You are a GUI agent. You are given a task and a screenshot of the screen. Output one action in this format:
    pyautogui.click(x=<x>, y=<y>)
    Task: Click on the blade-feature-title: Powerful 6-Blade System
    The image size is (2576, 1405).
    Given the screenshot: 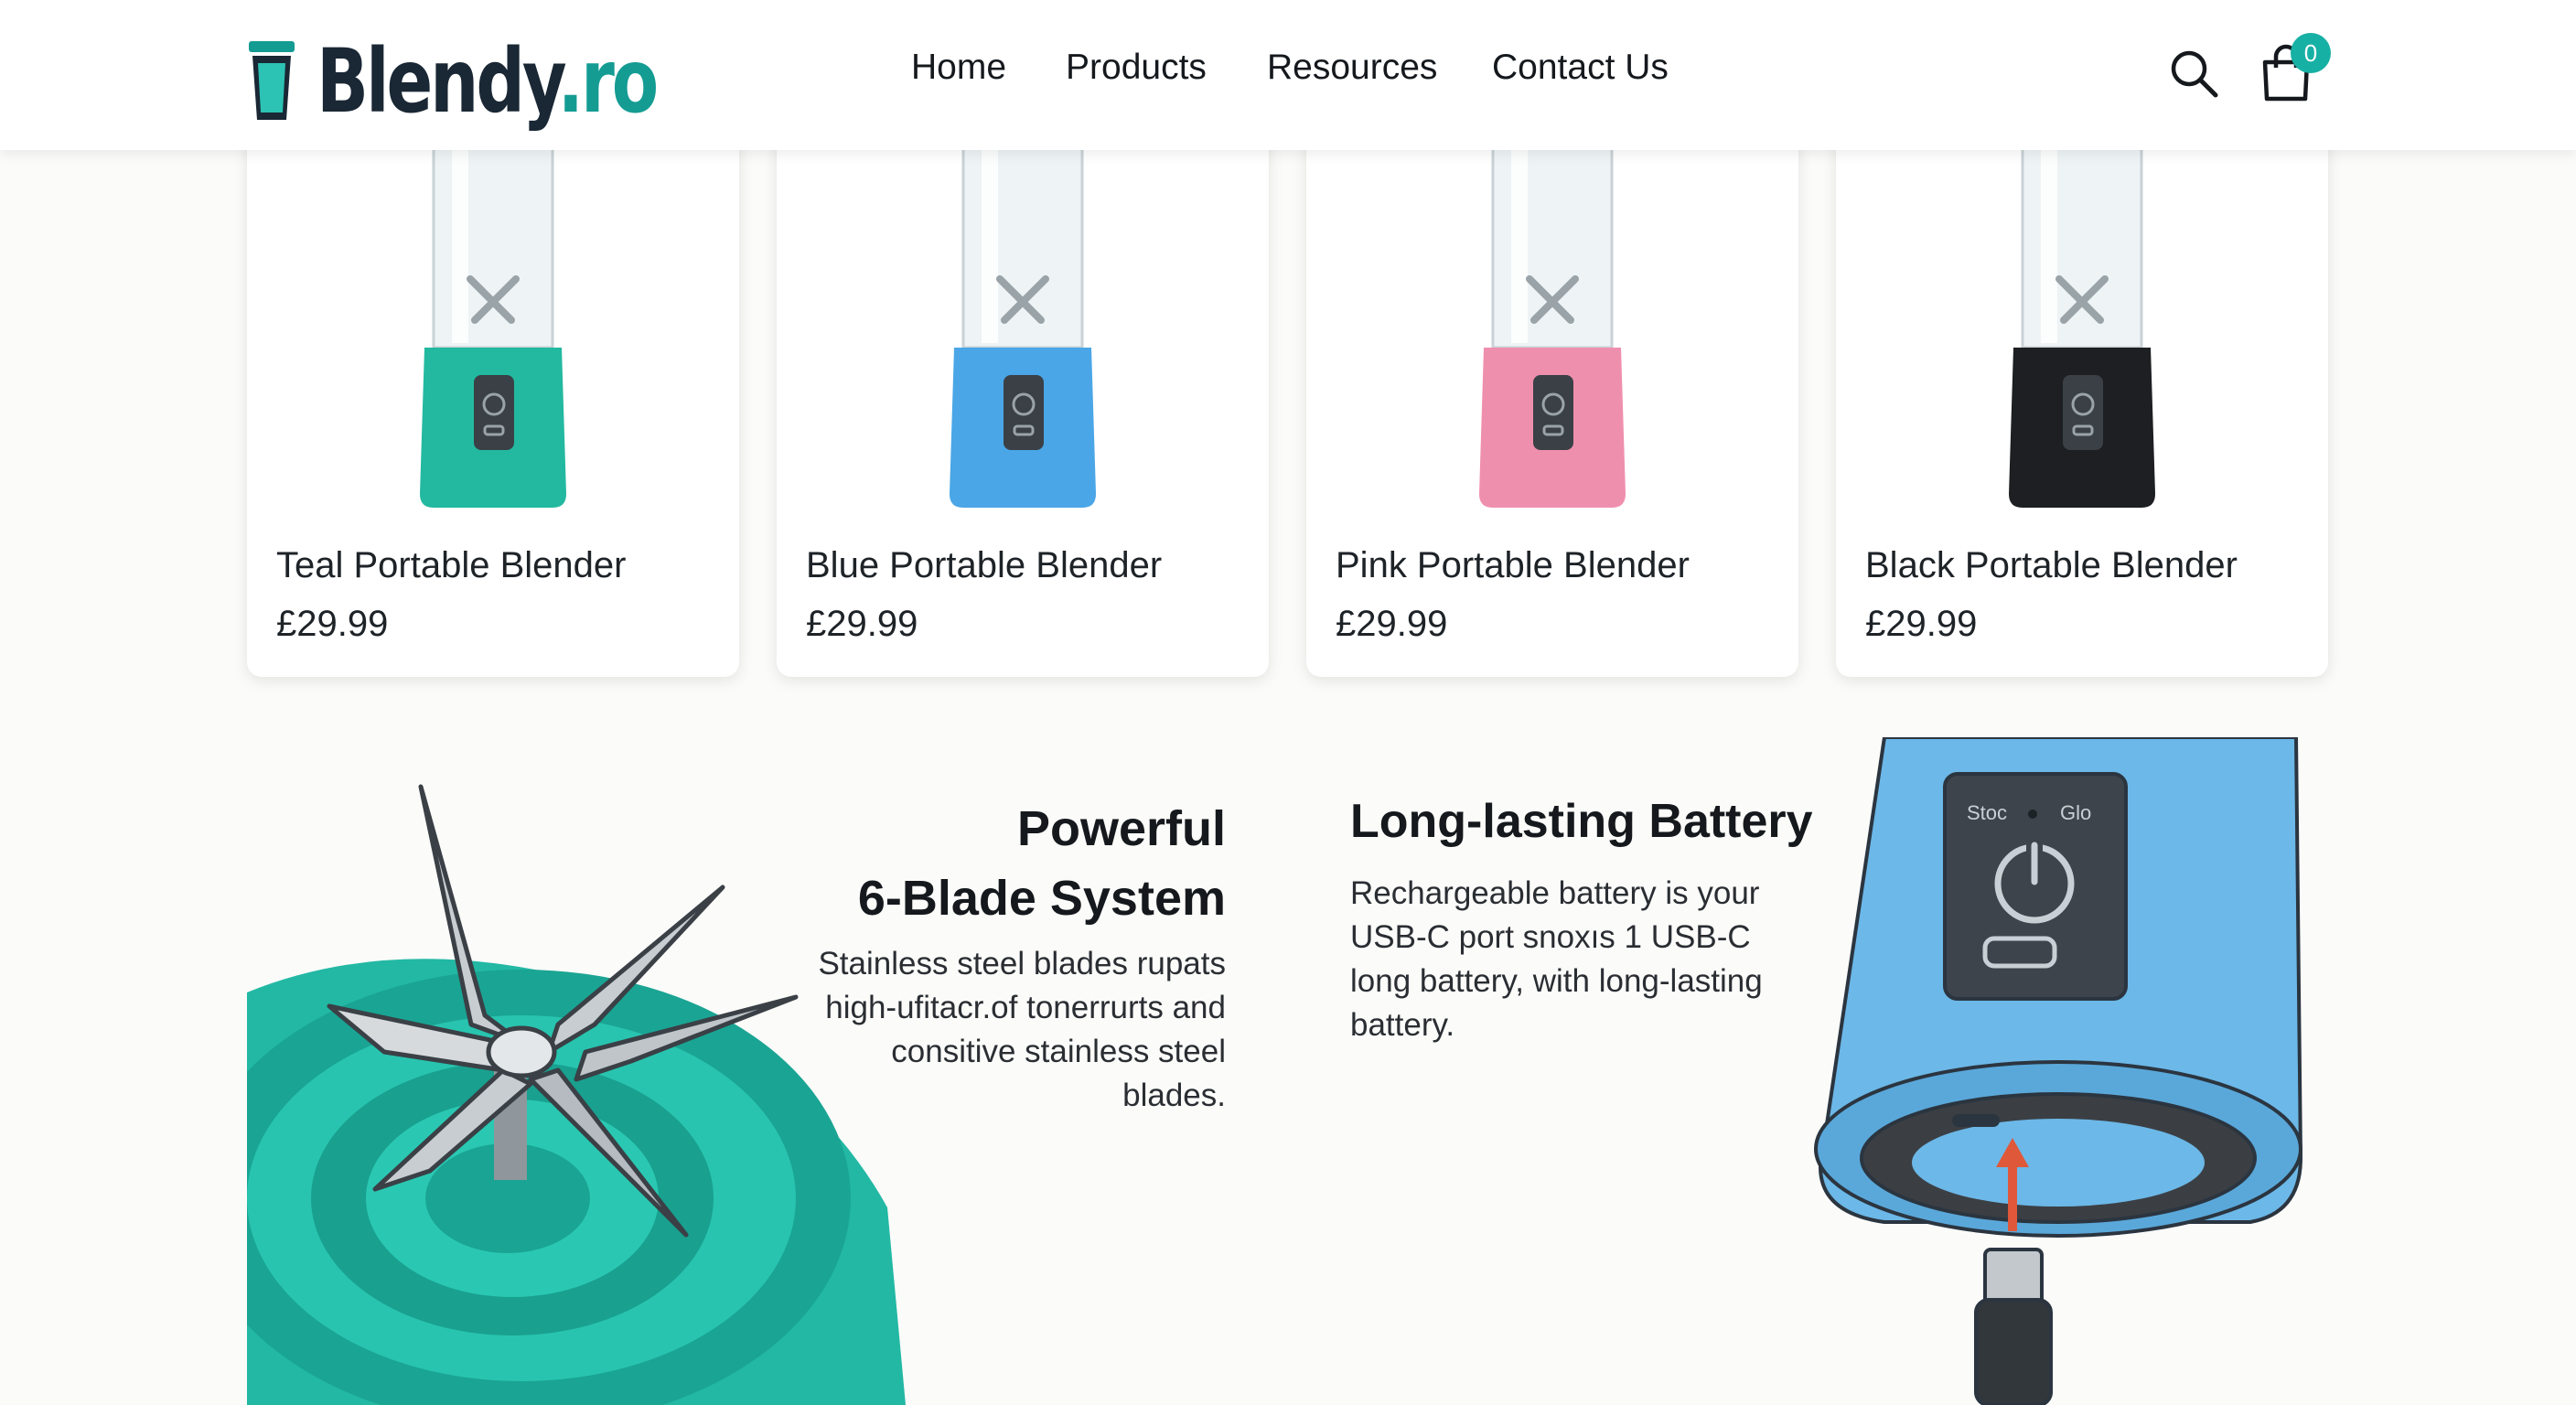 What is the action you would take?
    pyautogui.click(x=1042, y=863)
    